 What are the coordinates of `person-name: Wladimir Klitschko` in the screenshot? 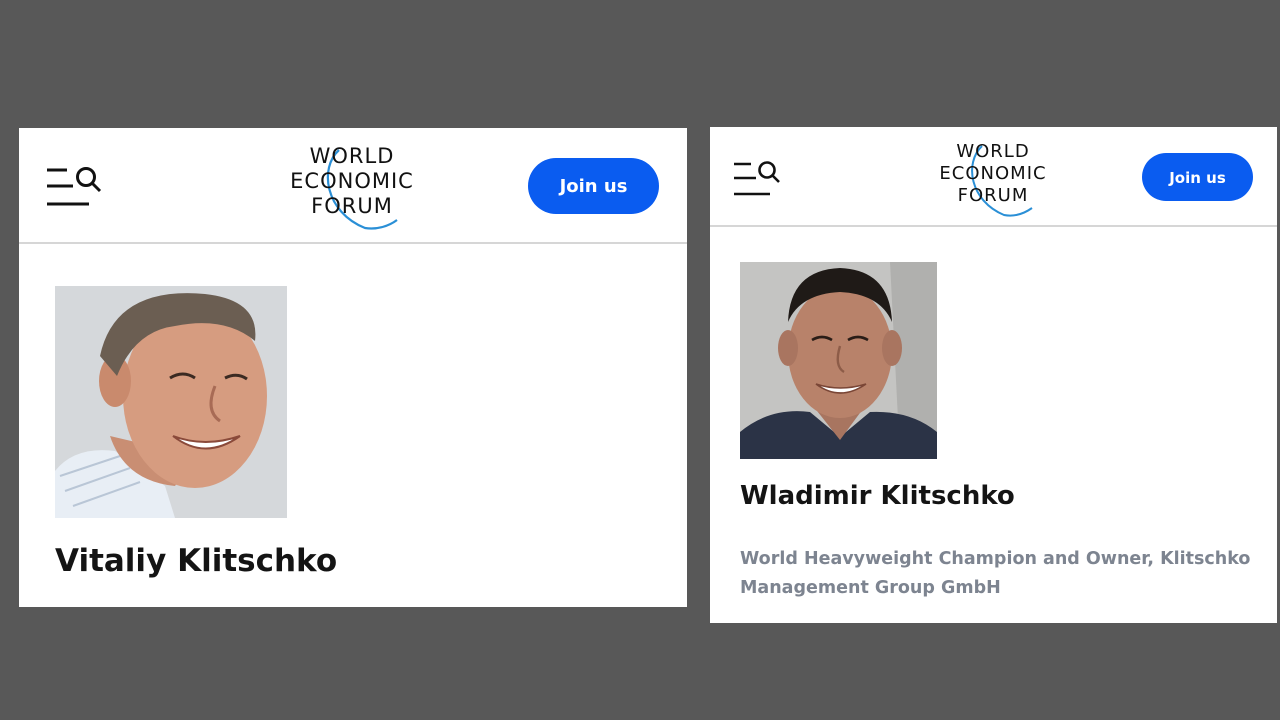 It's located at (877, 496).